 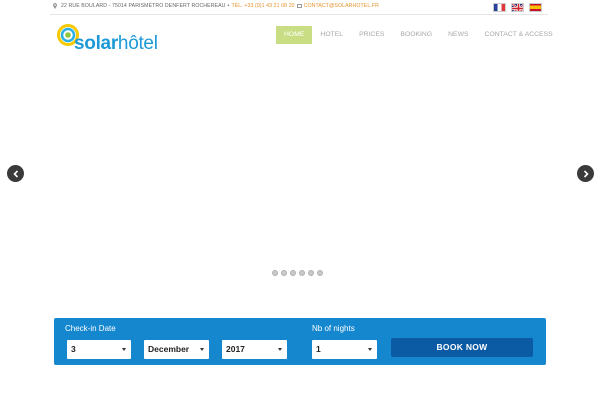 I want to click on english-flag-icon, so click(x=517, y=7).